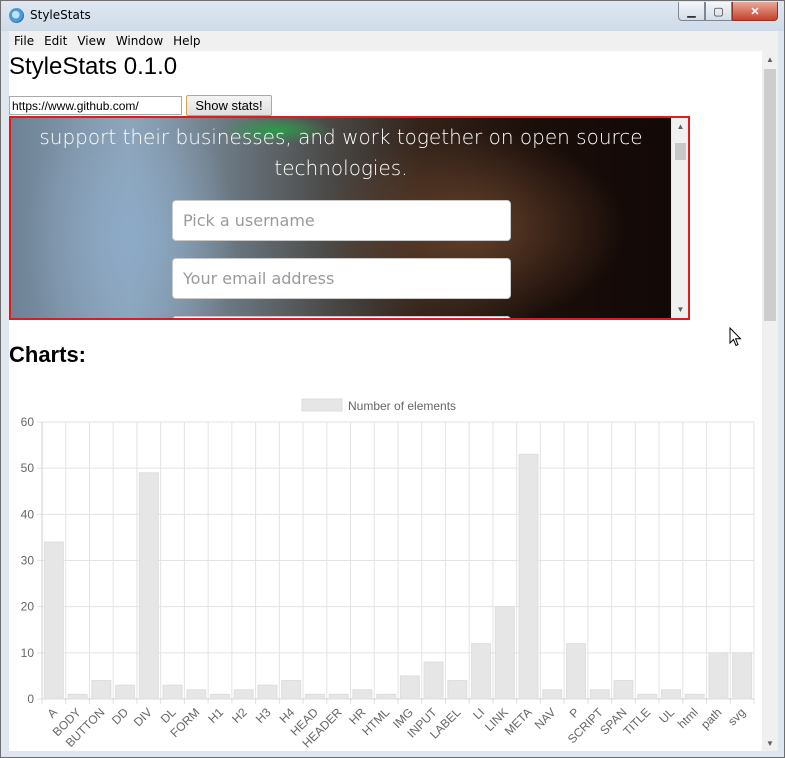 The height and width of the screenshot is (758, 785). What do you see at coordinates (93, 66) in the screenshot?
I see `page-title: StyleStats 0.1.0` at bounding box center [93, 66].